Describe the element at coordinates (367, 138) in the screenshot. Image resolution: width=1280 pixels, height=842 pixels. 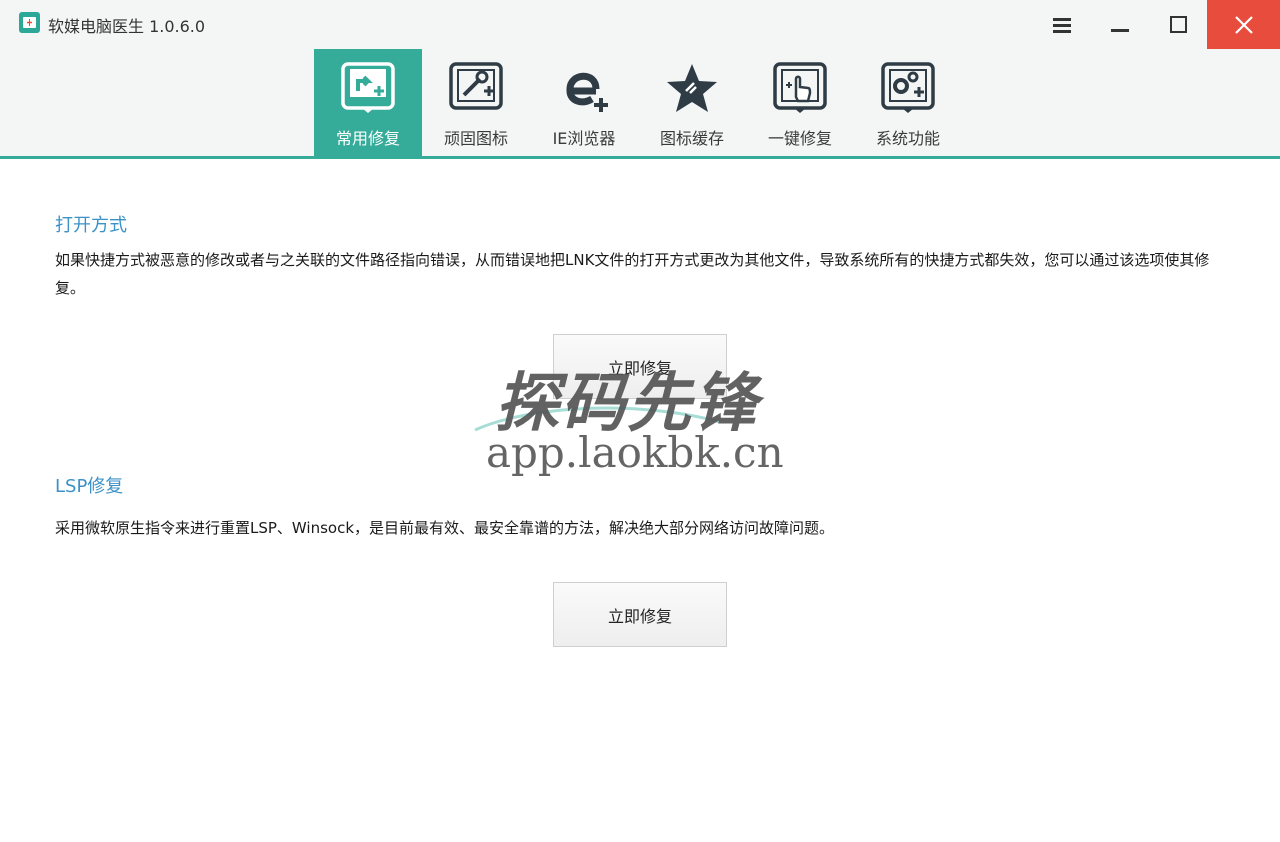
I see `tab-label: 常用修复` at that location.